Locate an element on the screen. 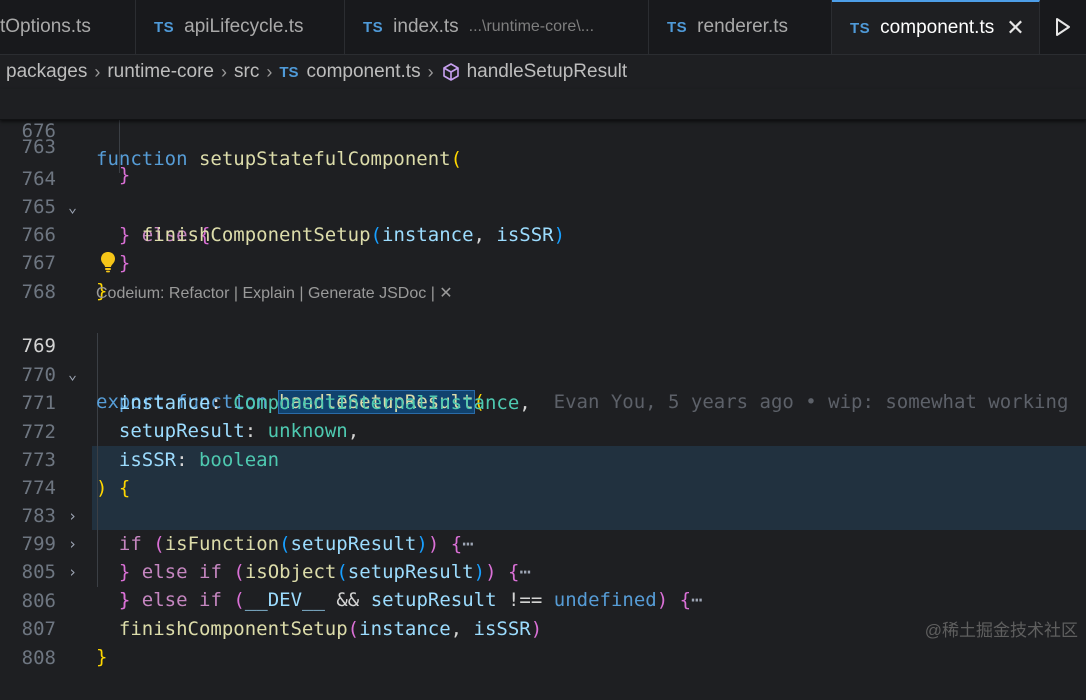  tab-tOptions: tOptions.ts is located at coordinates (68, 27).